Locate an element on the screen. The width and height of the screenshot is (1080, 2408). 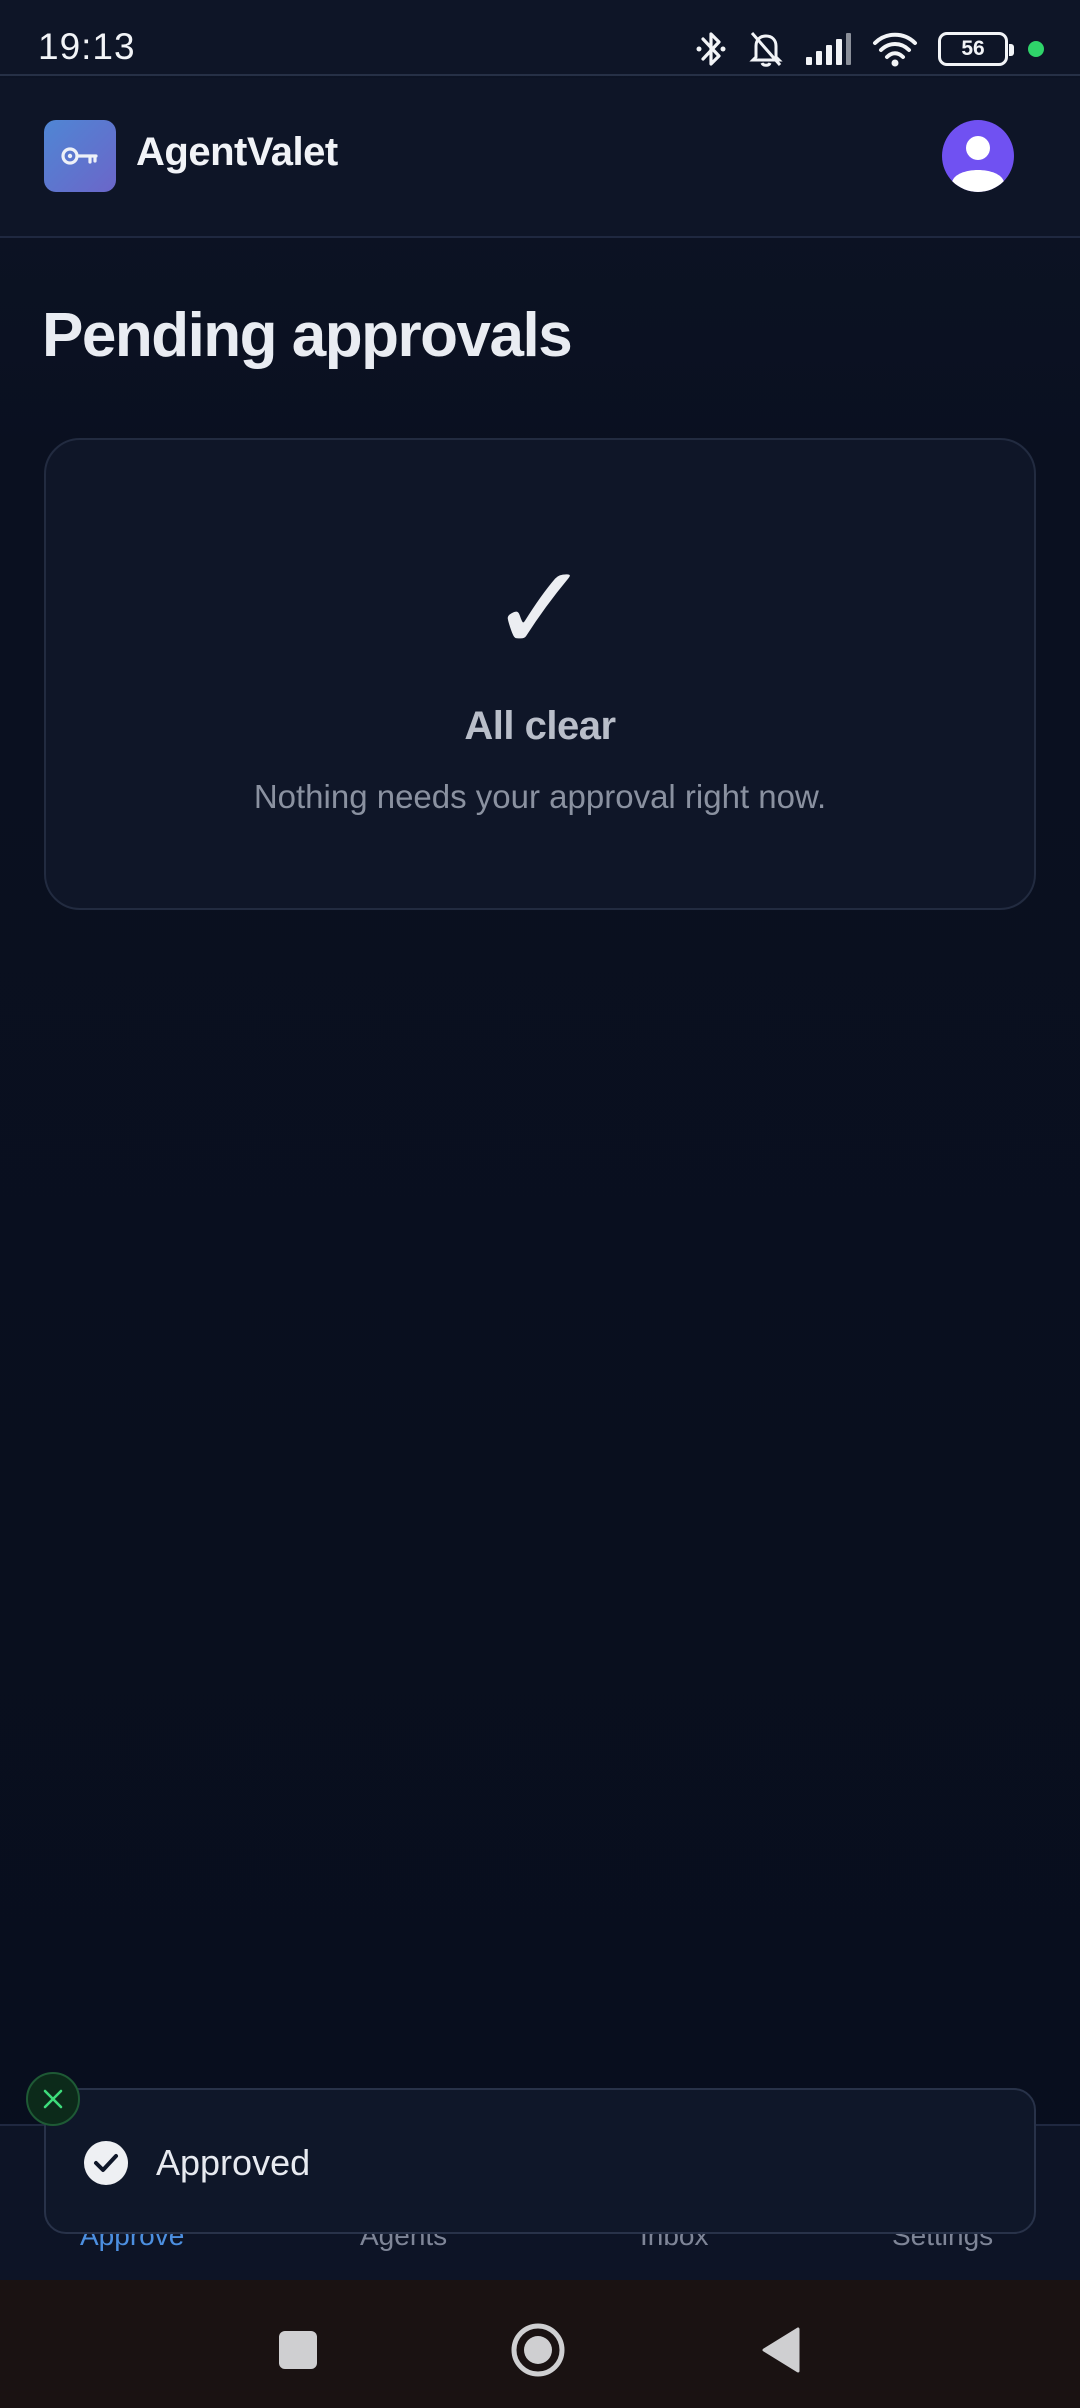
system-nav-bar is located at coordinates (540, 2344).